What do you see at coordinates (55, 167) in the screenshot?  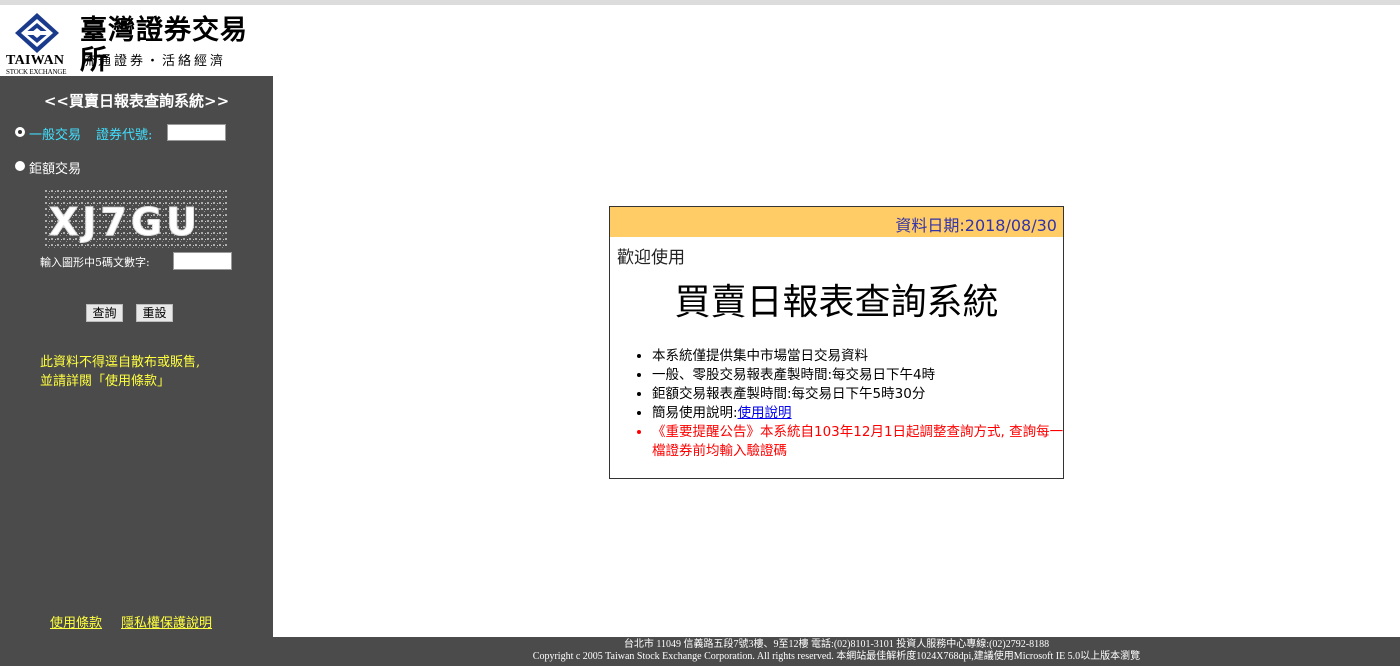 I see `radio-block-label: 鉅額交易` at bounding box center [55, 167].